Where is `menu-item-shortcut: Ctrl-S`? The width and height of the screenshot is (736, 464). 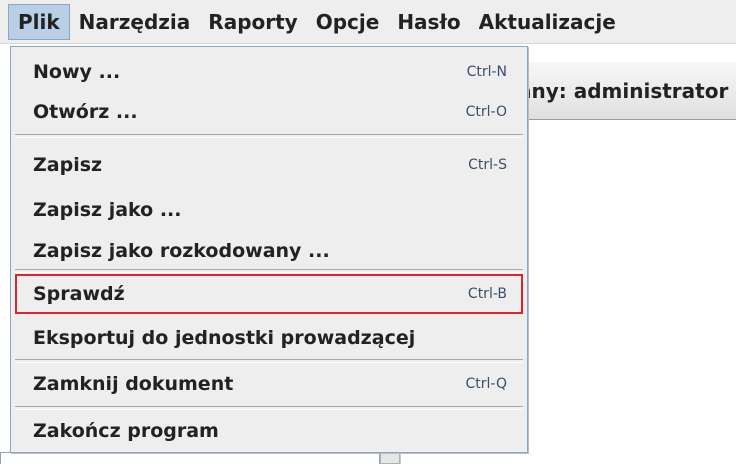
menu-item-shortcut: Ctrl-S is located at coordinates (487, 165).